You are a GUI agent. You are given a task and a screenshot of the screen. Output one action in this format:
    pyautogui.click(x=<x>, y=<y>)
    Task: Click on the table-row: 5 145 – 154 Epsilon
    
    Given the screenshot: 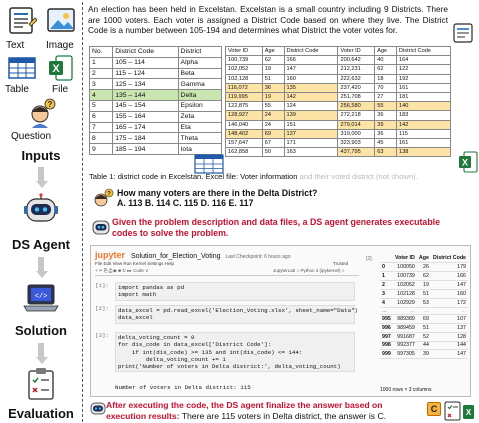 What is the action you would take?
    pyautogui.click(x=155, y=105)
    